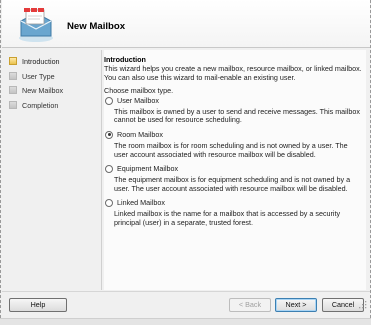 The width and height of the screenshot is (371, 325). What do you see at coordinates (186, 47) in the screenshot?
I see `header-divider` at bounding box center [186, 47].